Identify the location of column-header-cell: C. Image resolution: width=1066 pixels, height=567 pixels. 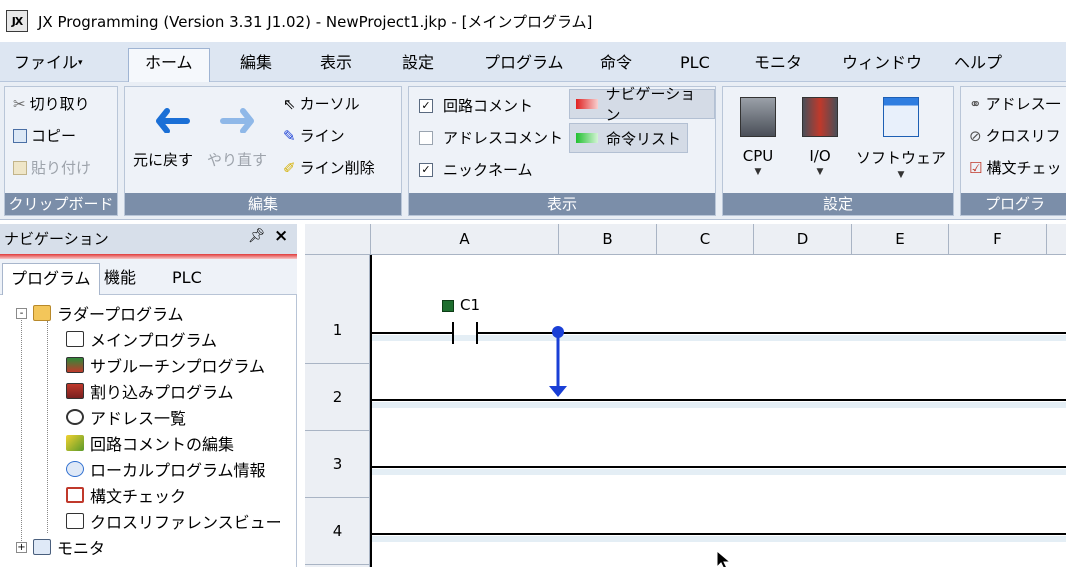
(704, 239).